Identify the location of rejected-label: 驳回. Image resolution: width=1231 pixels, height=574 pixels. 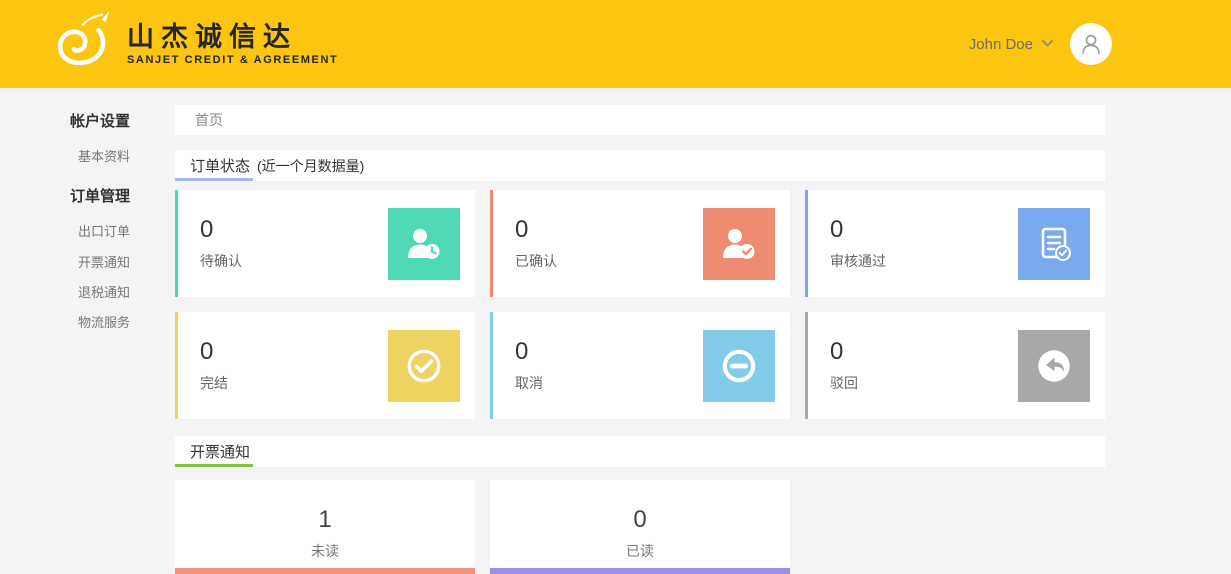
(844, 383).